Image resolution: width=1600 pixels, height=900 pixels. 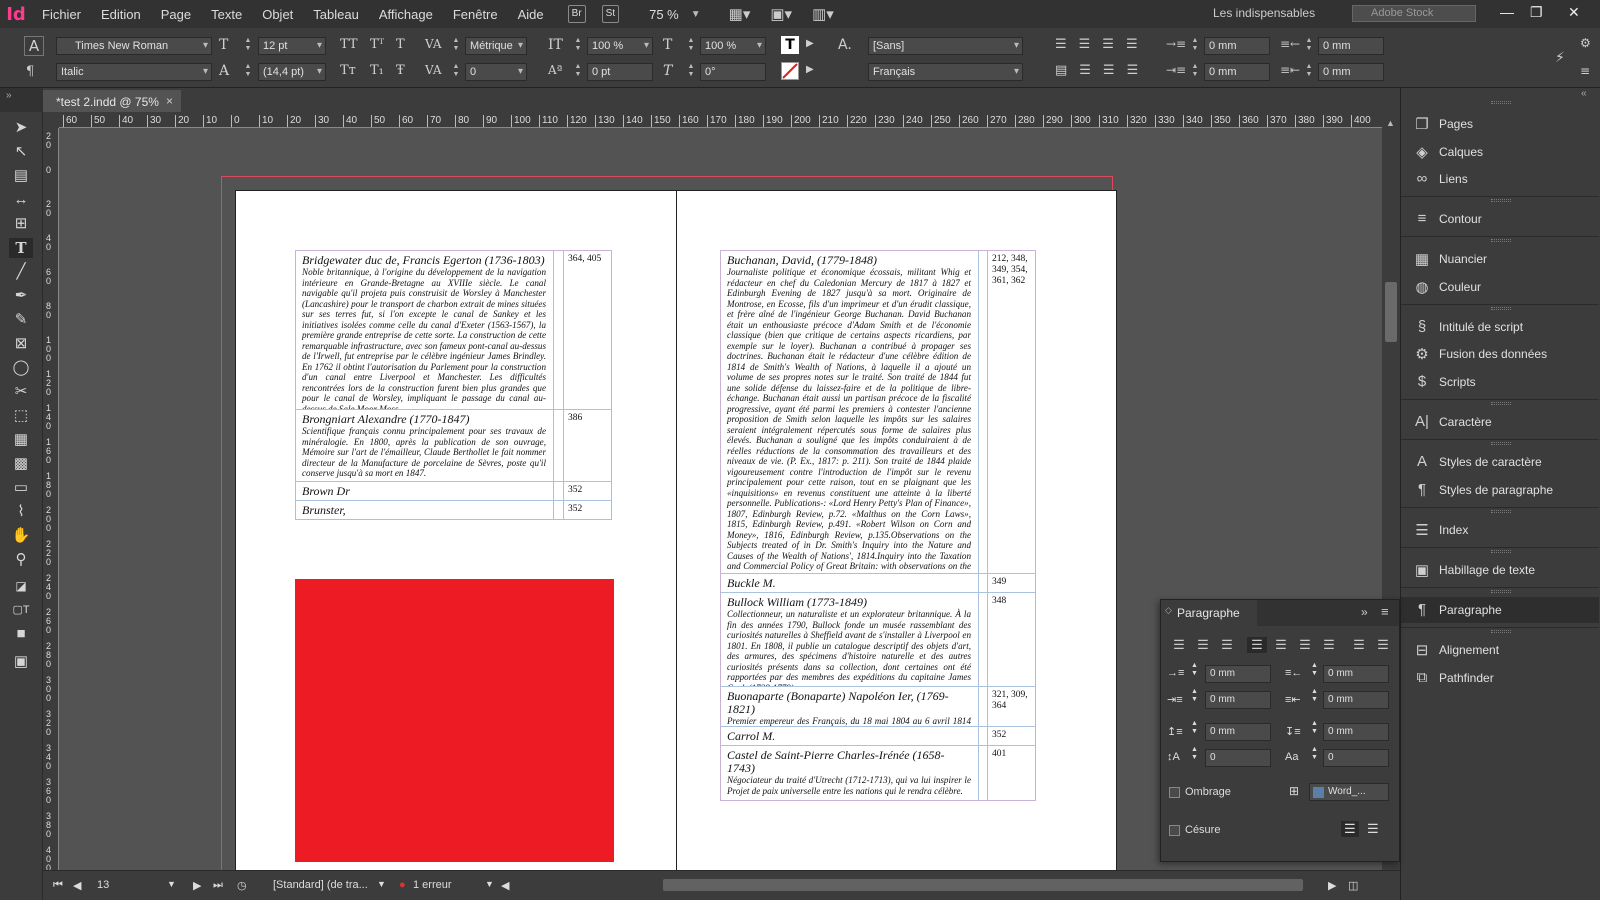 I want to click on left-indent-stepper: ▲ ▼, so click(x=1195, y=46).